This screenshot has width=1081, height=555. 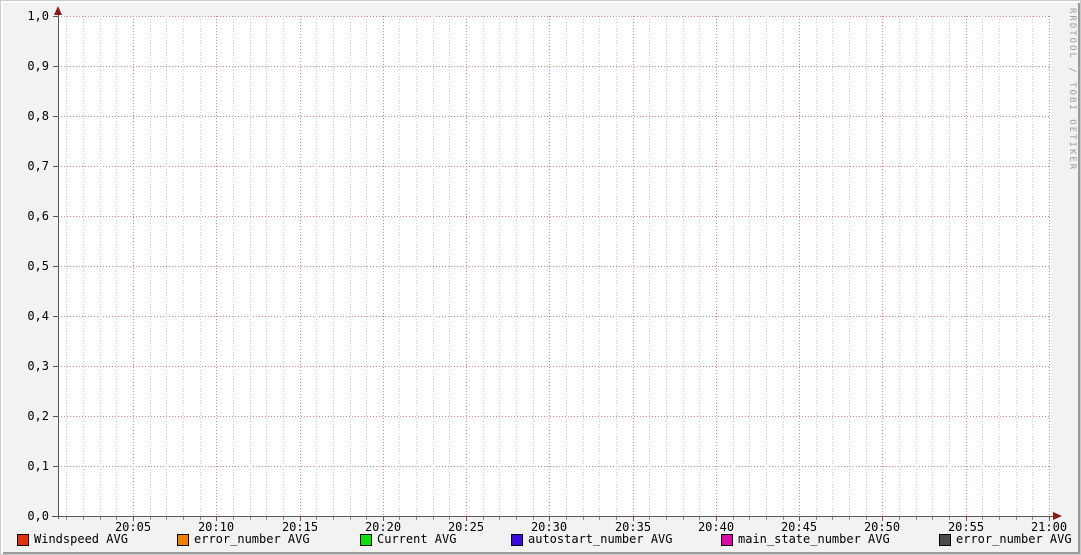 I want to click on legend-label: Current AVG, so click(x=417, y=539).